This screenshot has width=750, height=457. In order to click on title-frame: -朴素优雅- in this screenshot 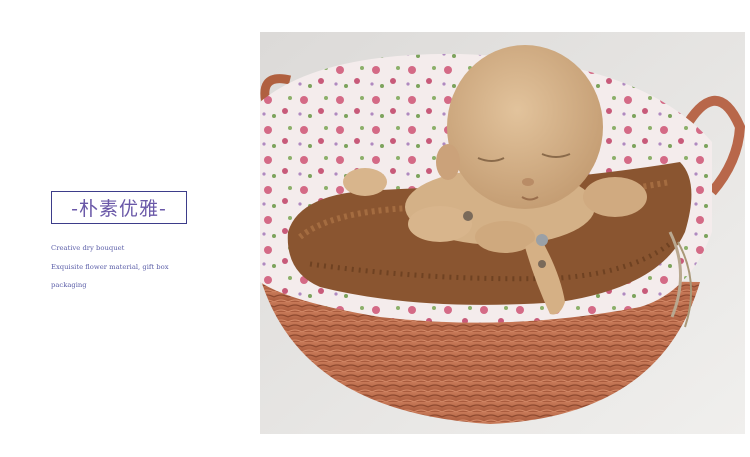, I will do `click(119, 207)`.